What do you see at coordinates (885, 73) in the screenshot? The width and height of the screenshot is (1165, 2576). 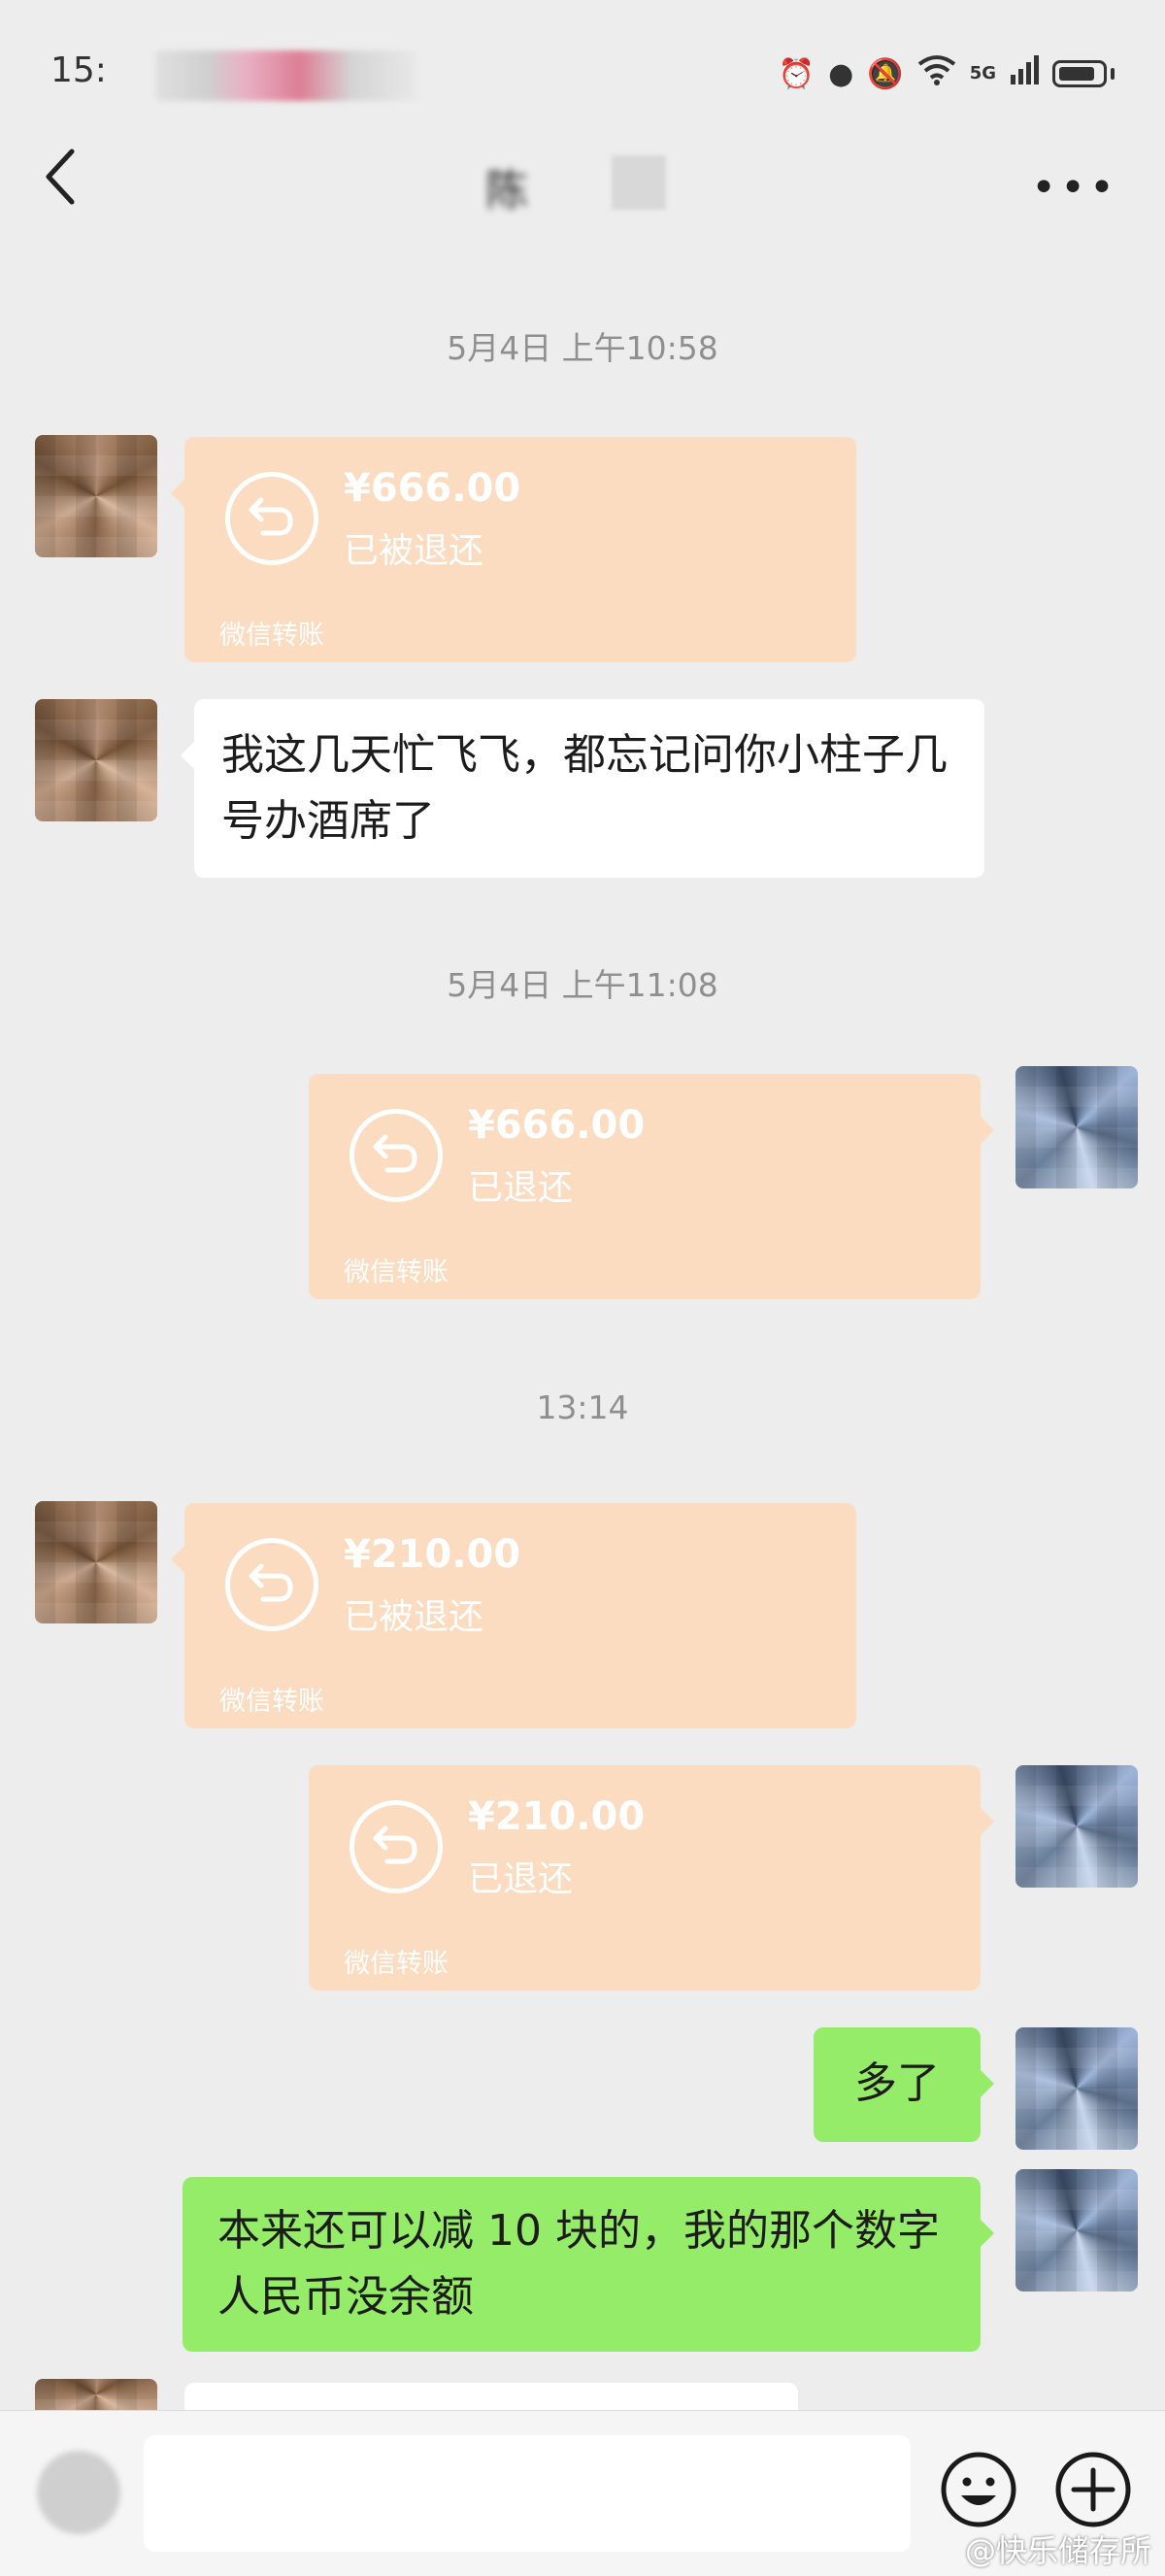 I see `mute-icon: 🔕` at bounding box center [885, 73].